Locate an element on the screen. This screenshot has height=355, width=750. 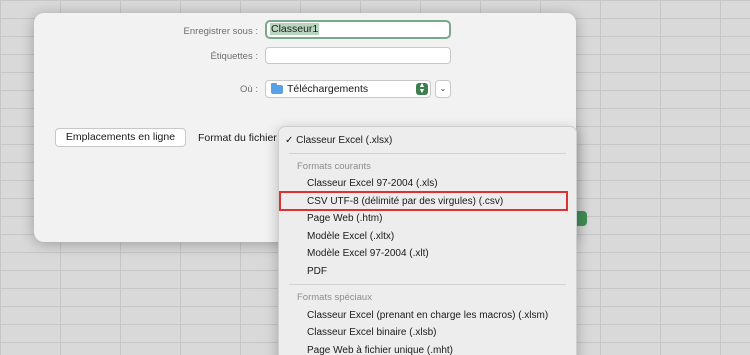
folder-icon is located at coordinates (277, 88).